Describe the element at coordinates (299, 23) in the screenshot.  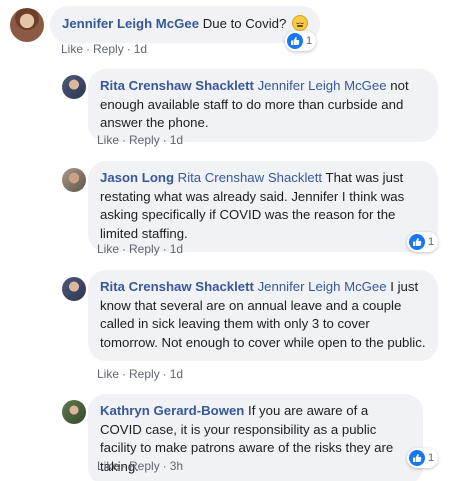
I see `grimace-emoji-icon` at that location.